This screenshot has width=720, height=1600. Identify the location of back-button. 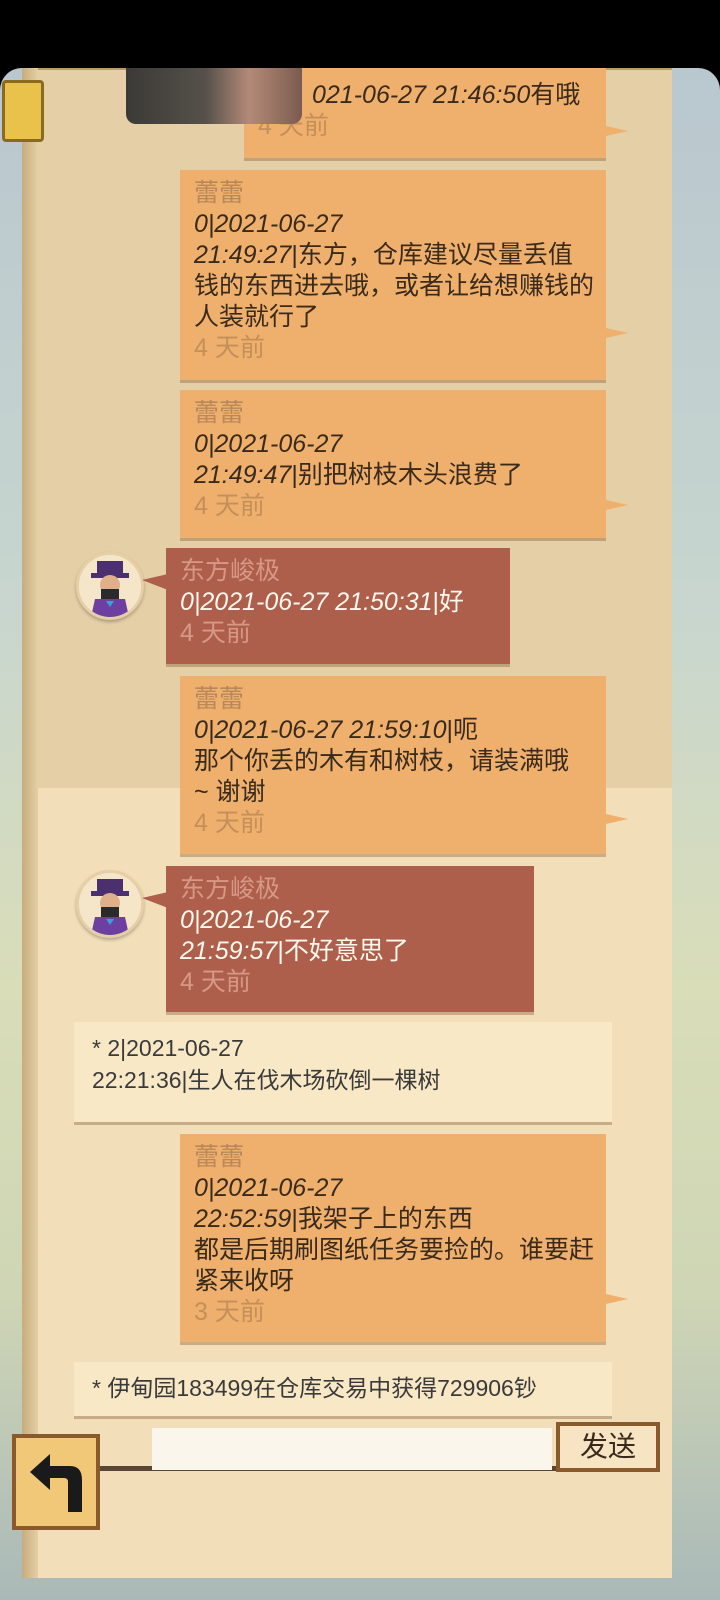
(56, 1482).